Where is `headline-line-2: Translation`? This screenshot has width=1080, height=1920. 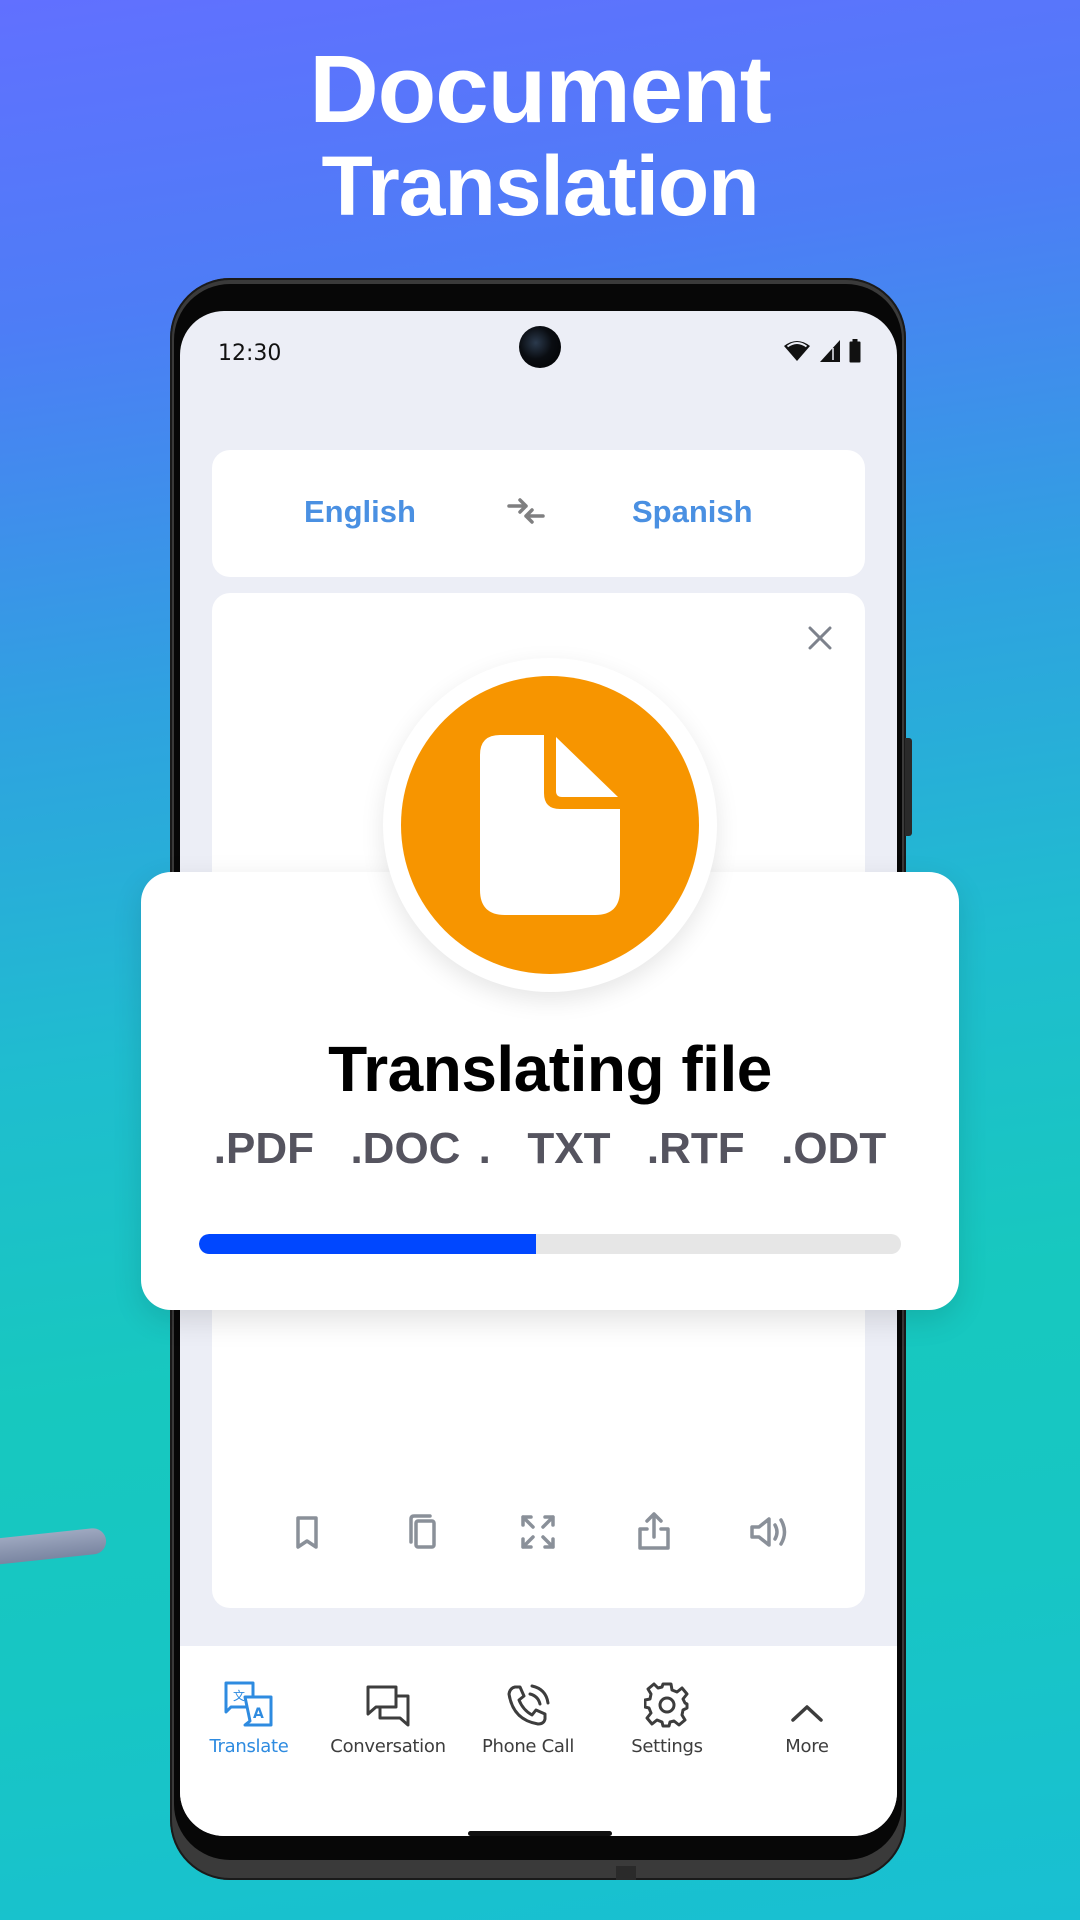
headline-line-2: Translation is located at coordinates (540, 186).